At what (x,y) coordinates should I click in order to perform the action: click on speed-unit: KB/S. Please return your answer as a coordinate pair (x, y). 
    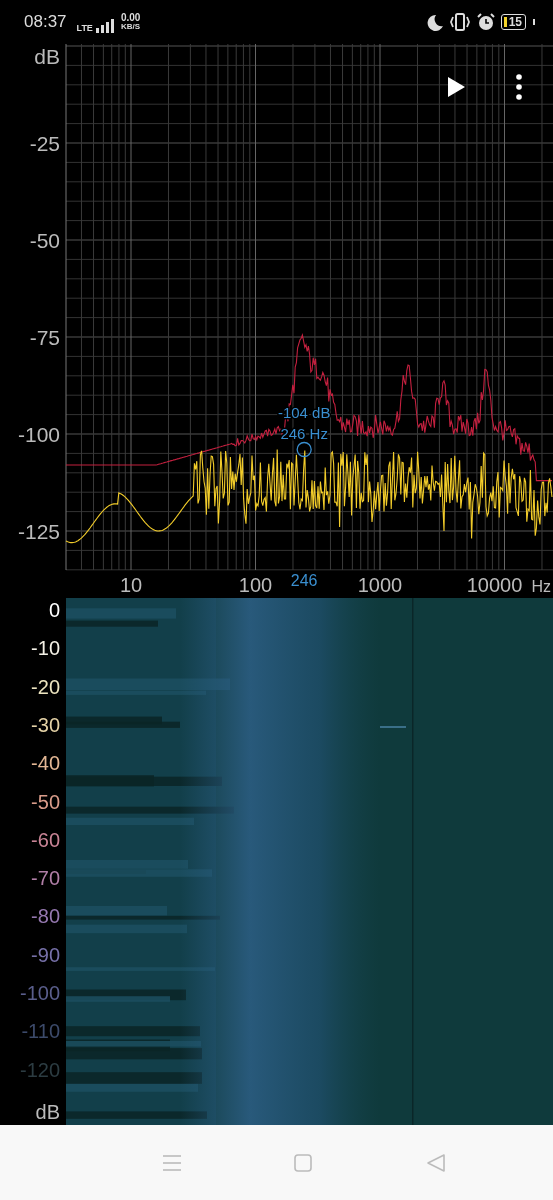
    Looking at the image, I should click on (131, 26).